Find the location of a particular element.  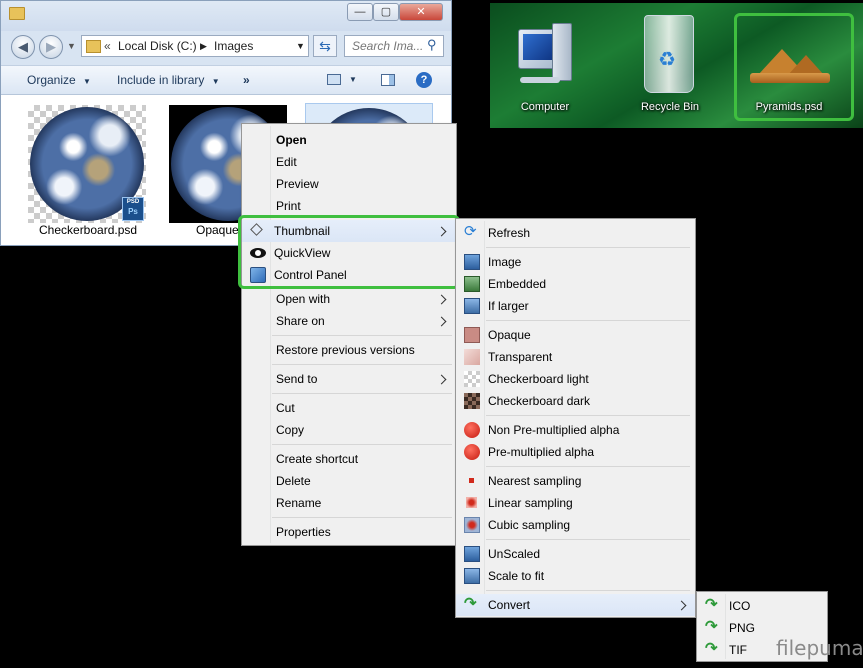

menu-item-checkerboard-light: Checkerboard light is located at coordinates (575, 379).